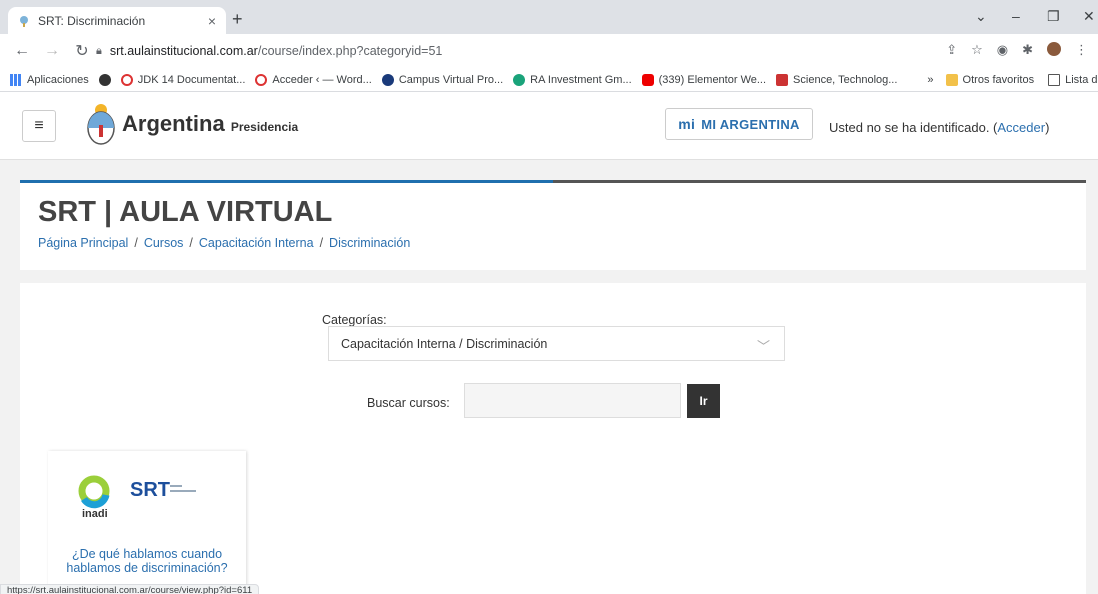 The image size is (1098, 594). Describe the element at coordinates (95, 514) in the screenshot. I see `inadi-logo-text: inadi` at that location.